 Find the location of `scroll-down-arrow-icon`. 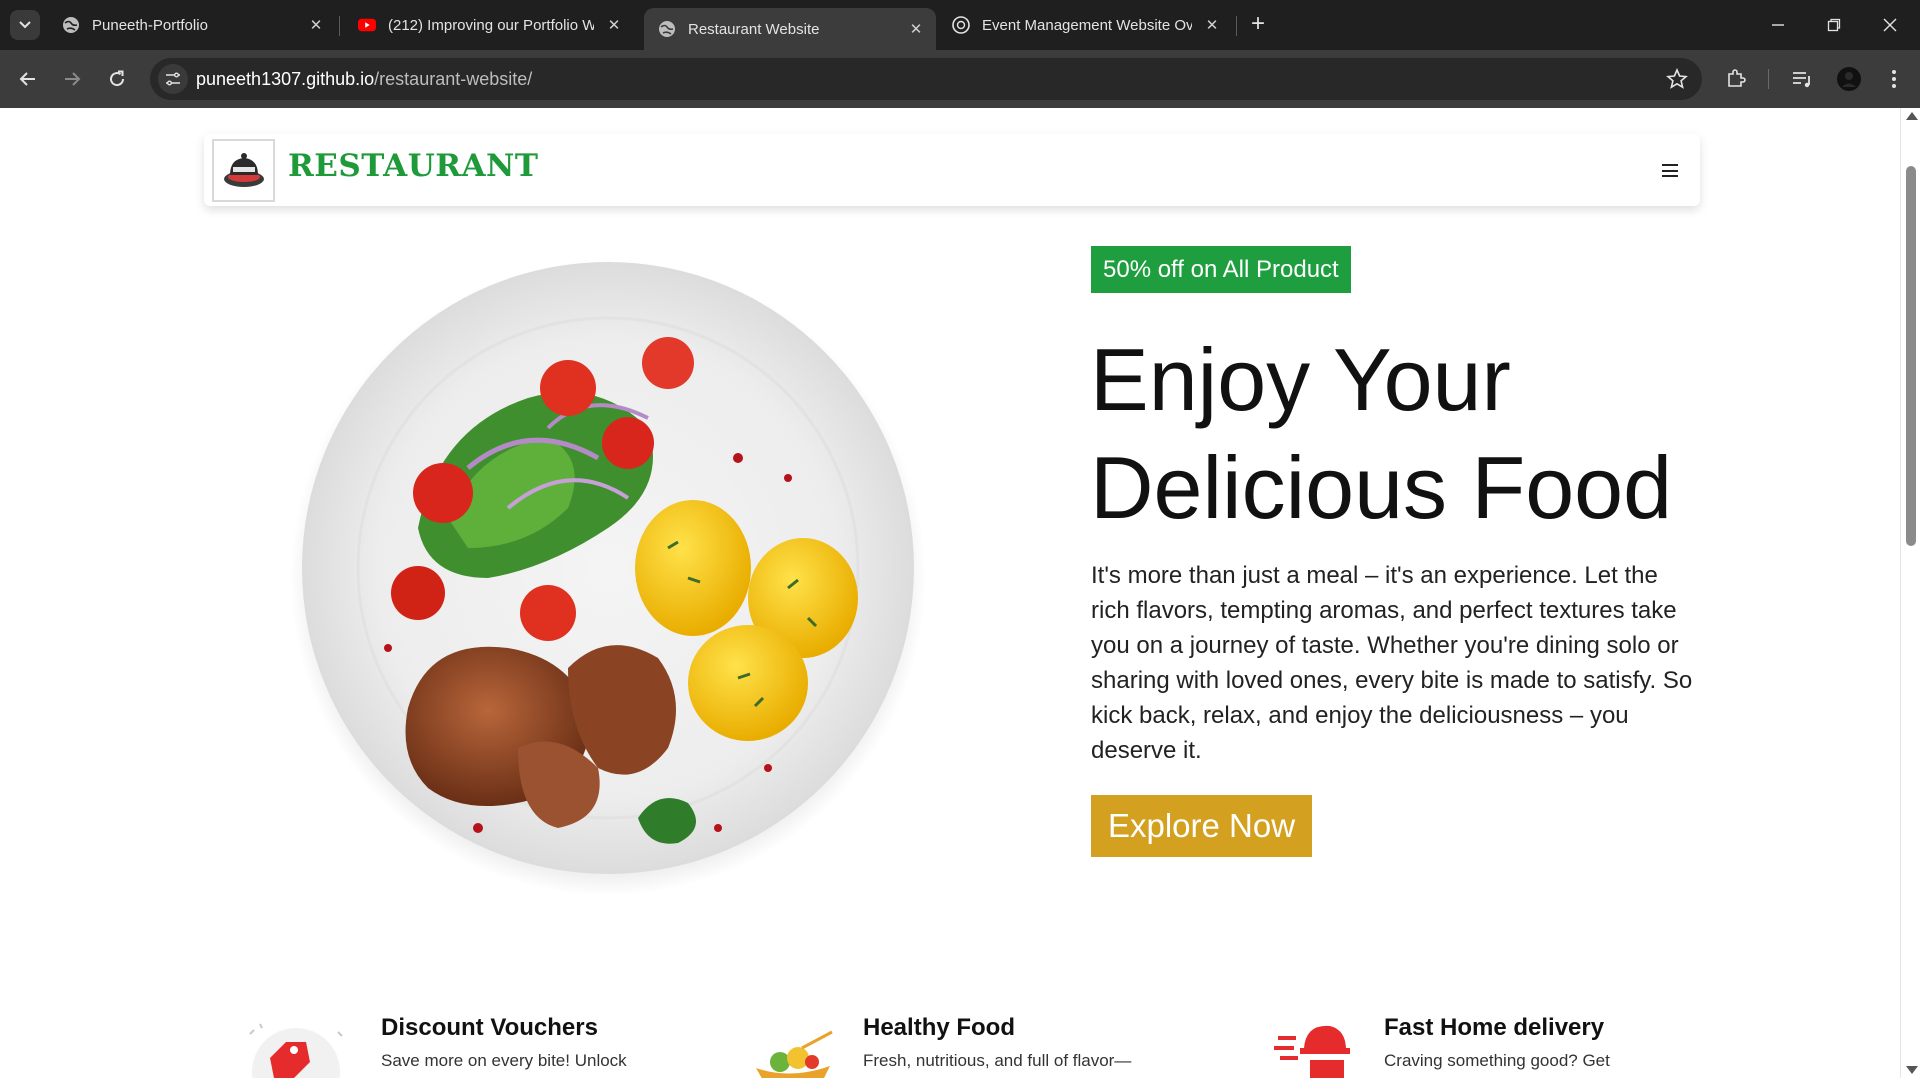

scroll-down-arrow-icon is located at coordinates (1912, 1070).